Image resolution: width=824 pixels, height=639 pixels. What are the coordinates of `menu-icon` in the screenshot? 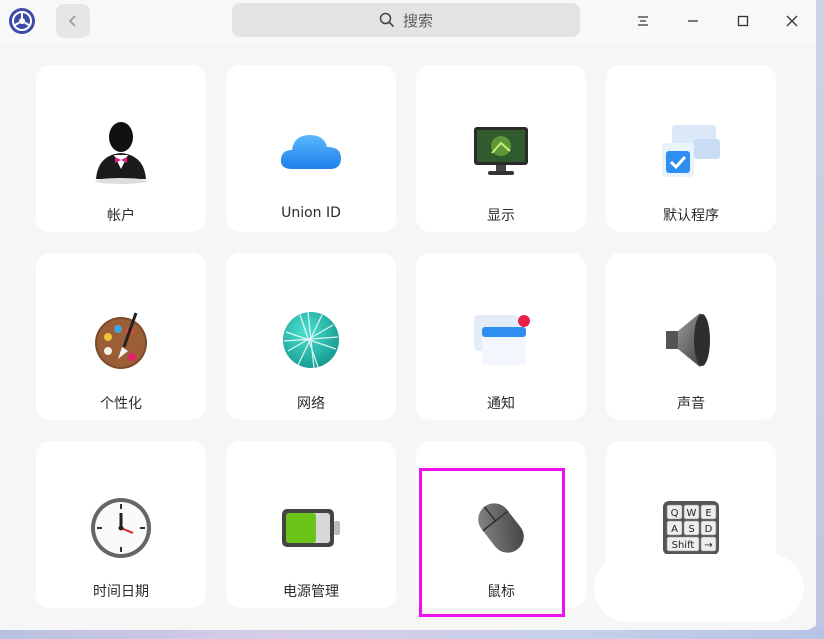 It's located at (643, 21).